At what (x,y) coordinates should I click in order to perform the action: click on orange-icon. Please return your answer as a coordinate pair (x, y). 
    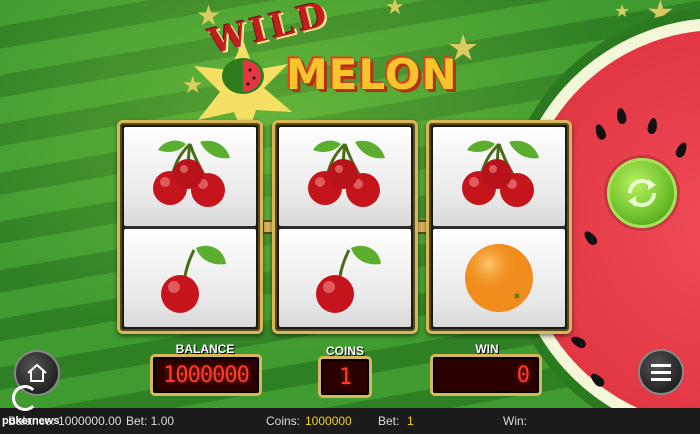
    Looking at the image, I should click on (499, 277).